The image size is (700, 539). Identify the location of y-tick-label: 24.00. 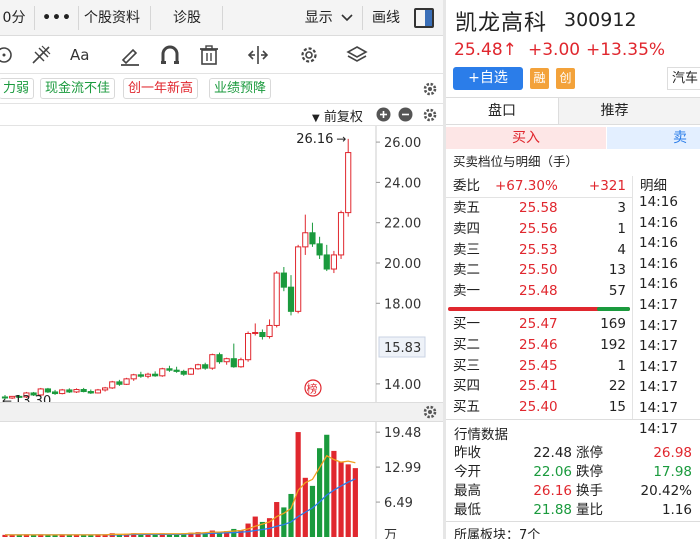
(402, 183).